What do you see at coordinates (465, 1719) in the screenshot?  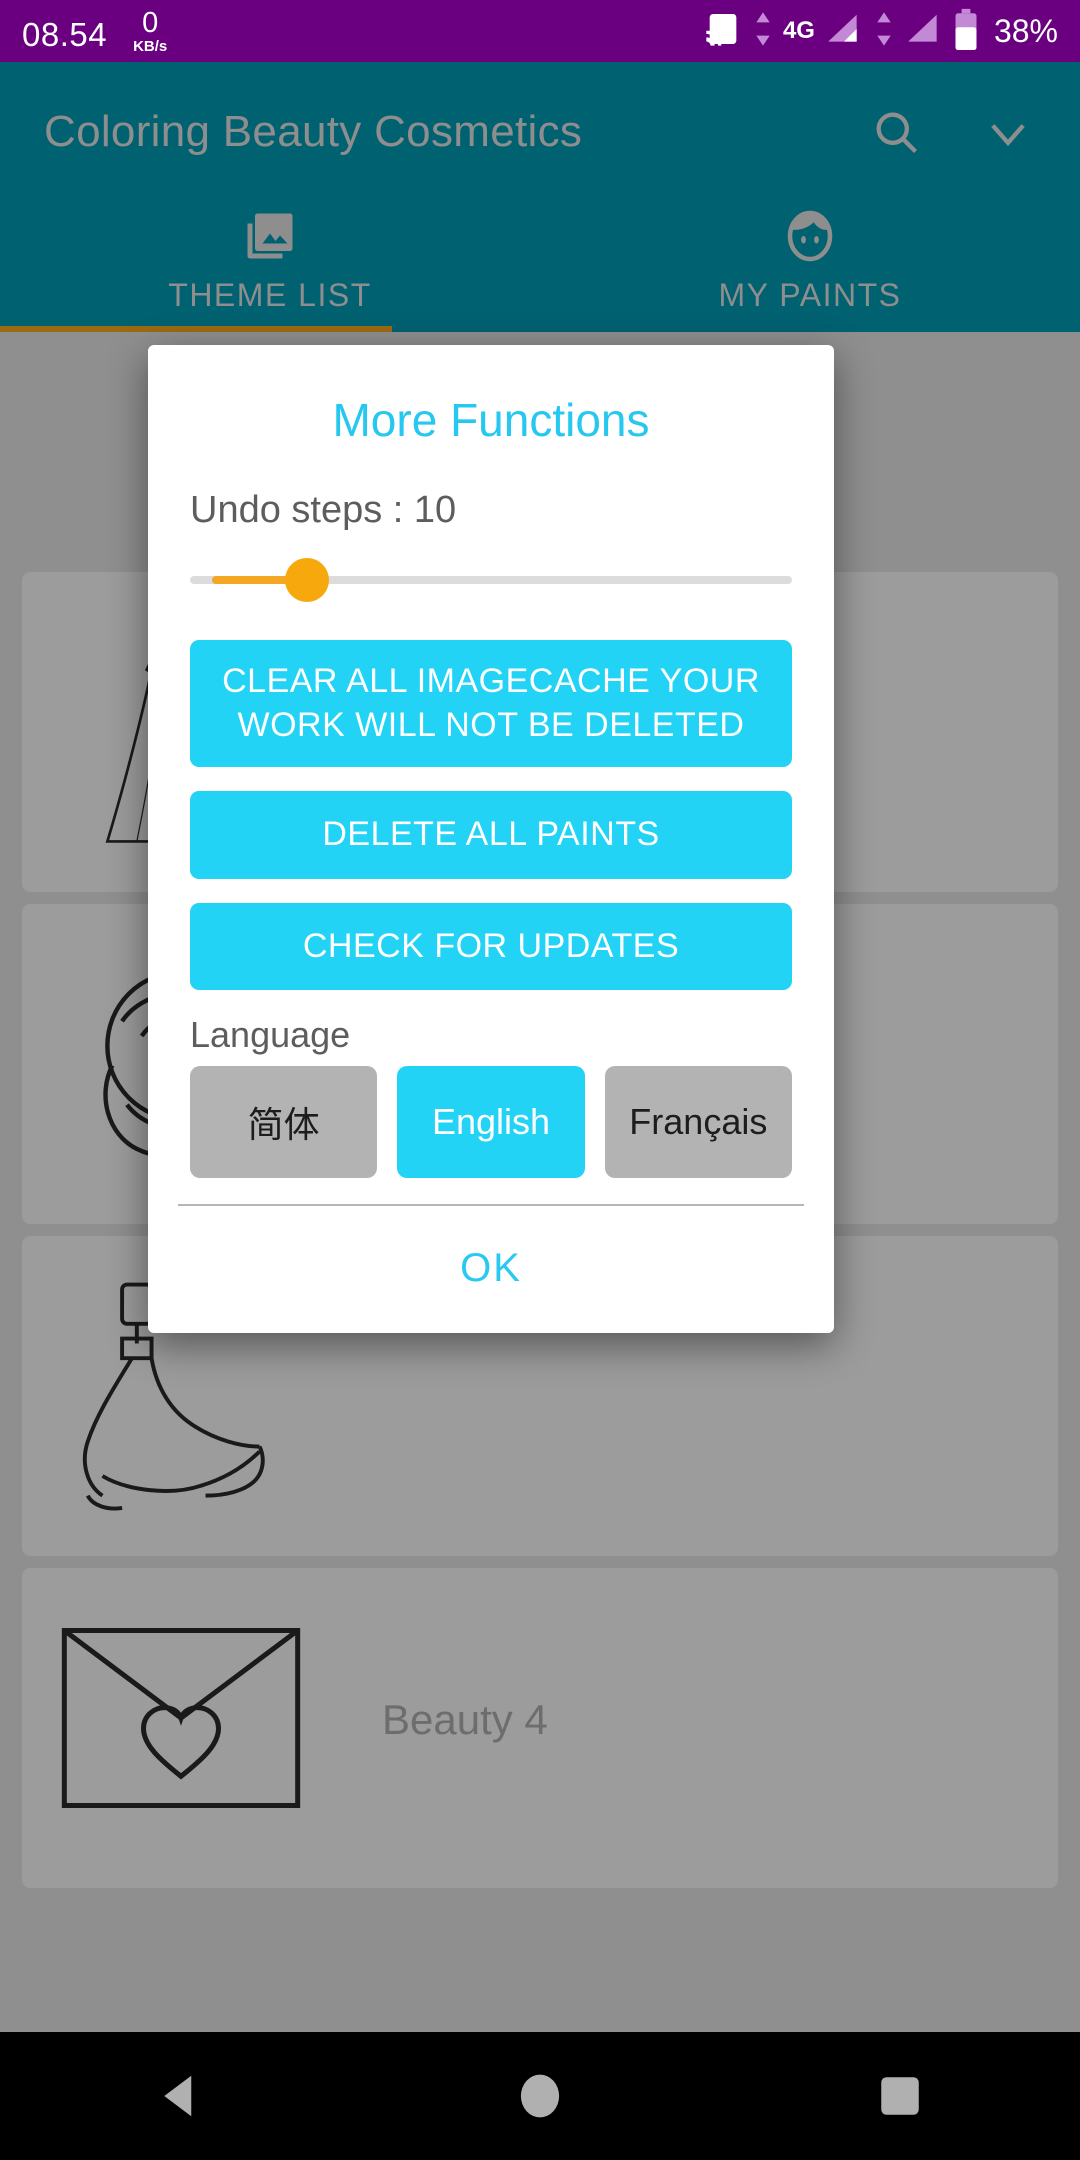 I see `list-item-title: Beauty 4` at bounding box center [465, 1719].